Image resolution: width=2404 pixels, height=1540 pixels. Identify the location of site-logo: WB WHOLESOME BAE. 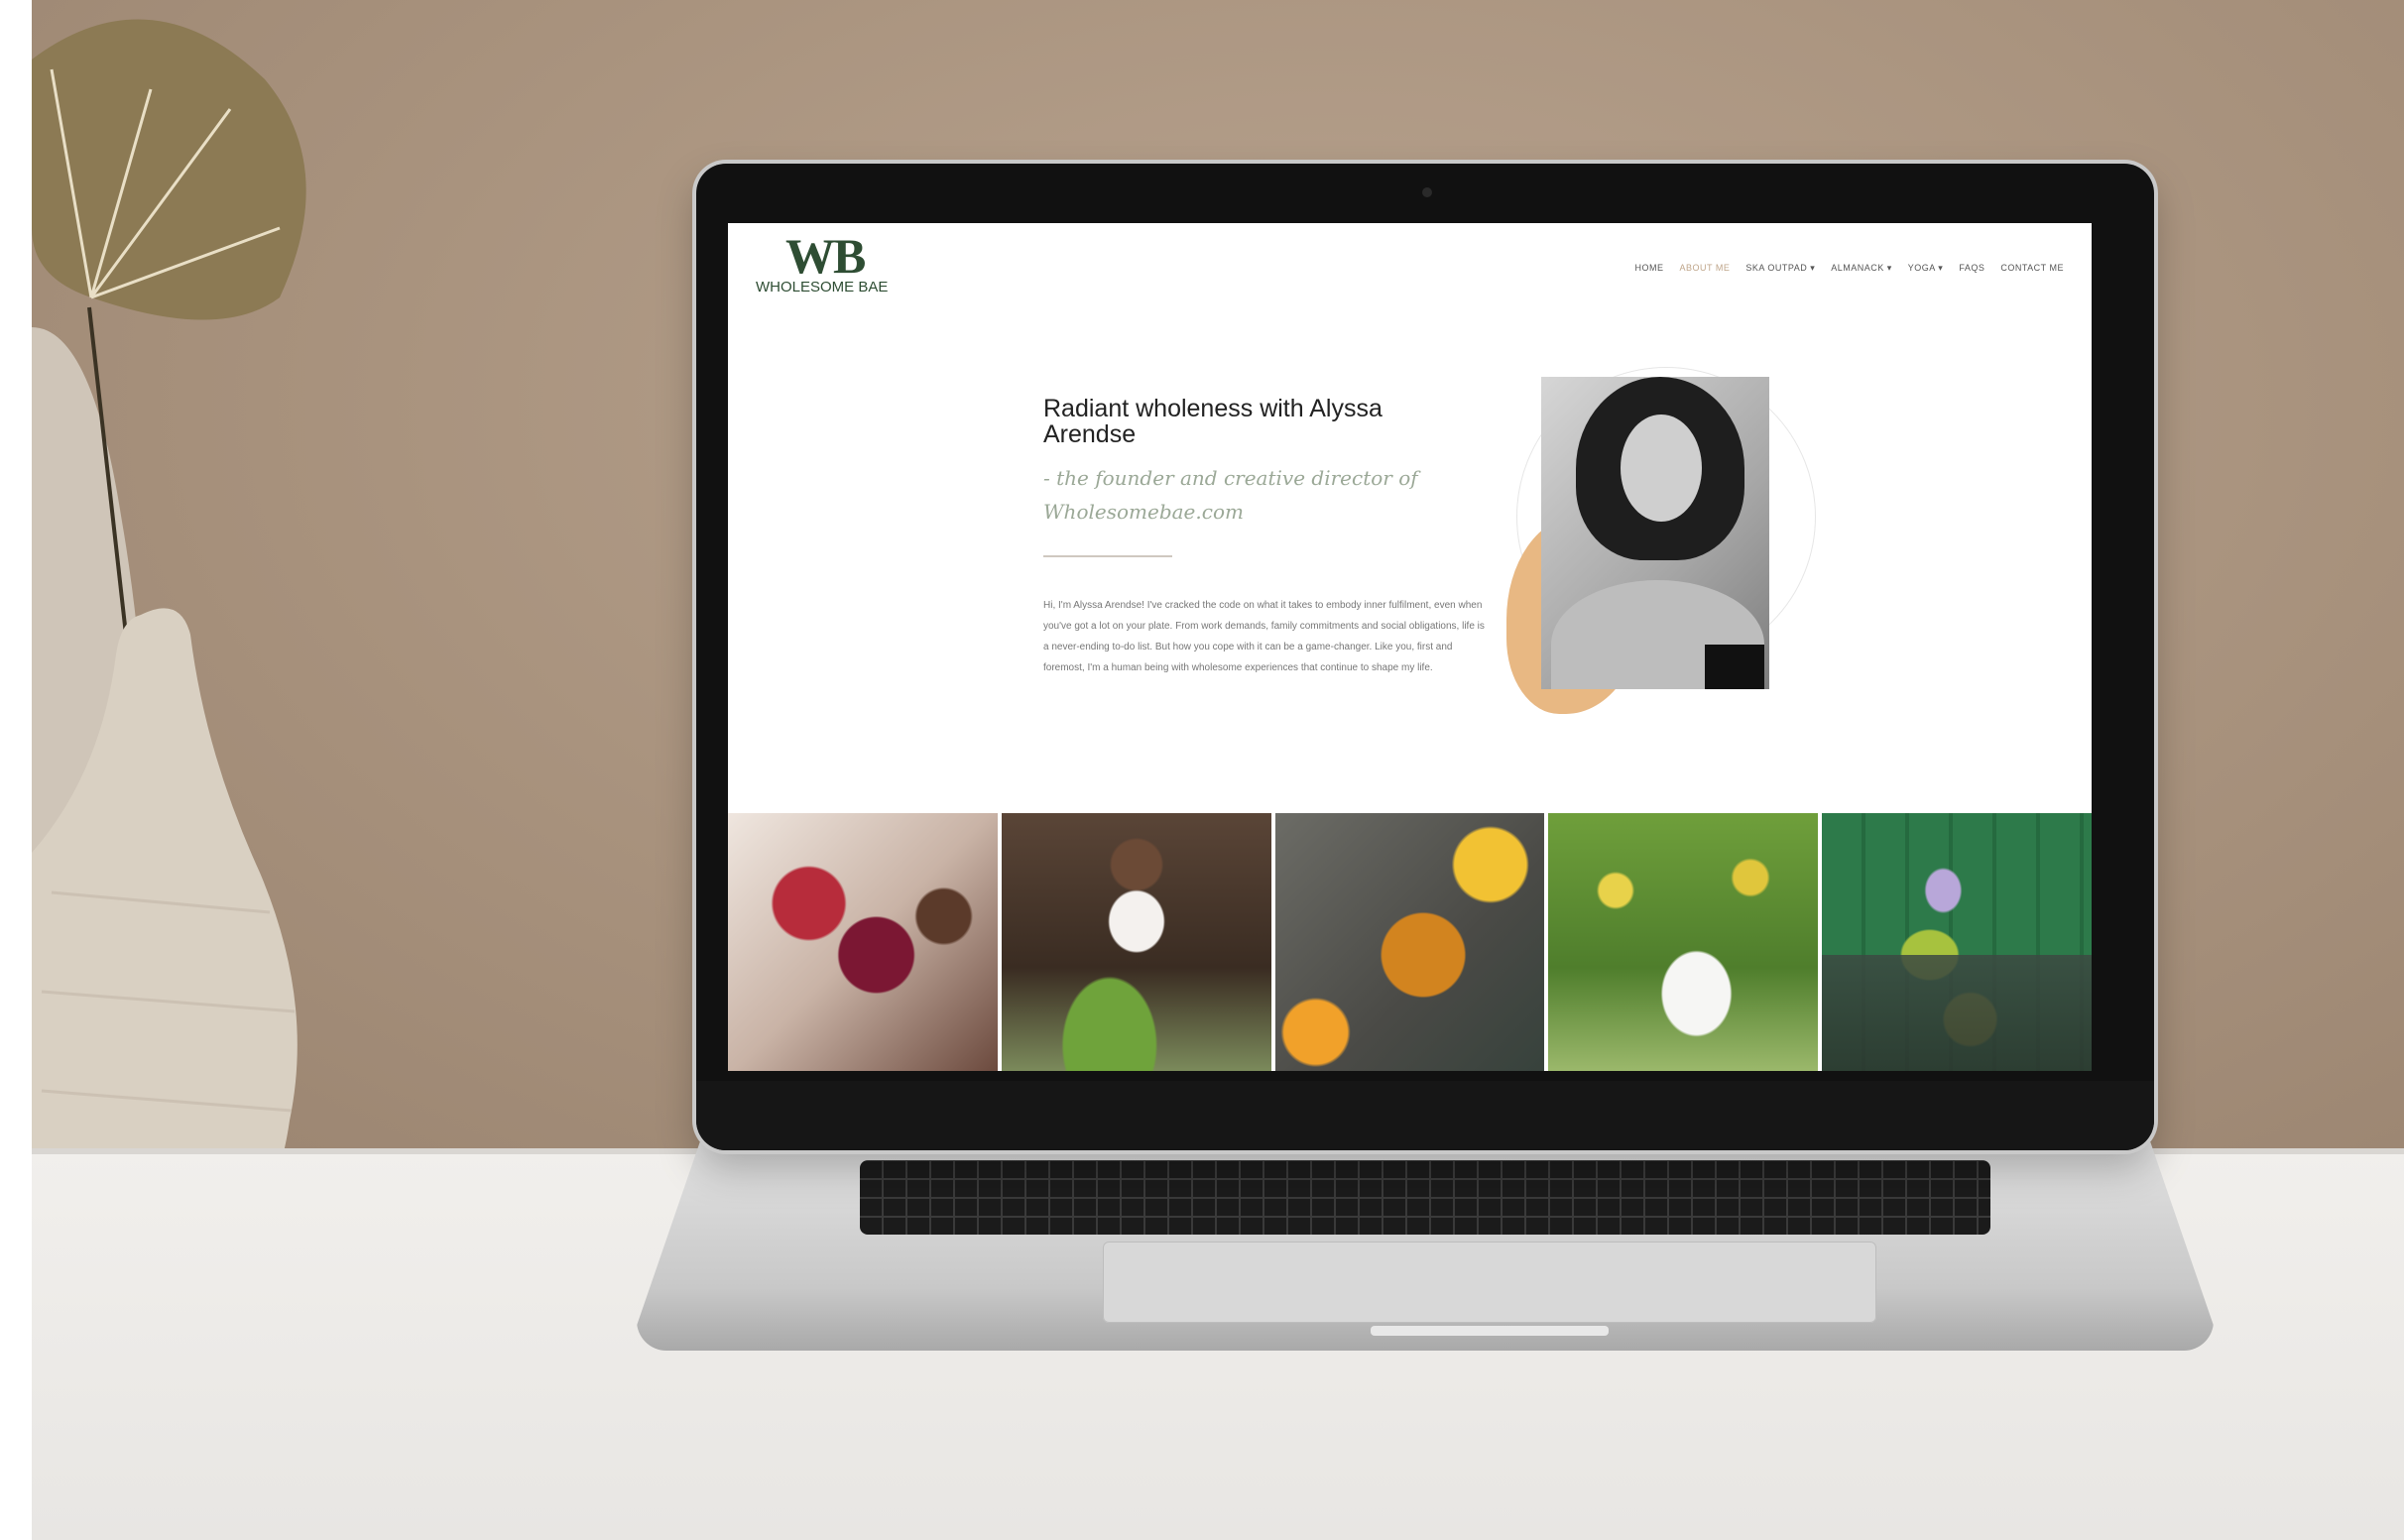
(835, 263).